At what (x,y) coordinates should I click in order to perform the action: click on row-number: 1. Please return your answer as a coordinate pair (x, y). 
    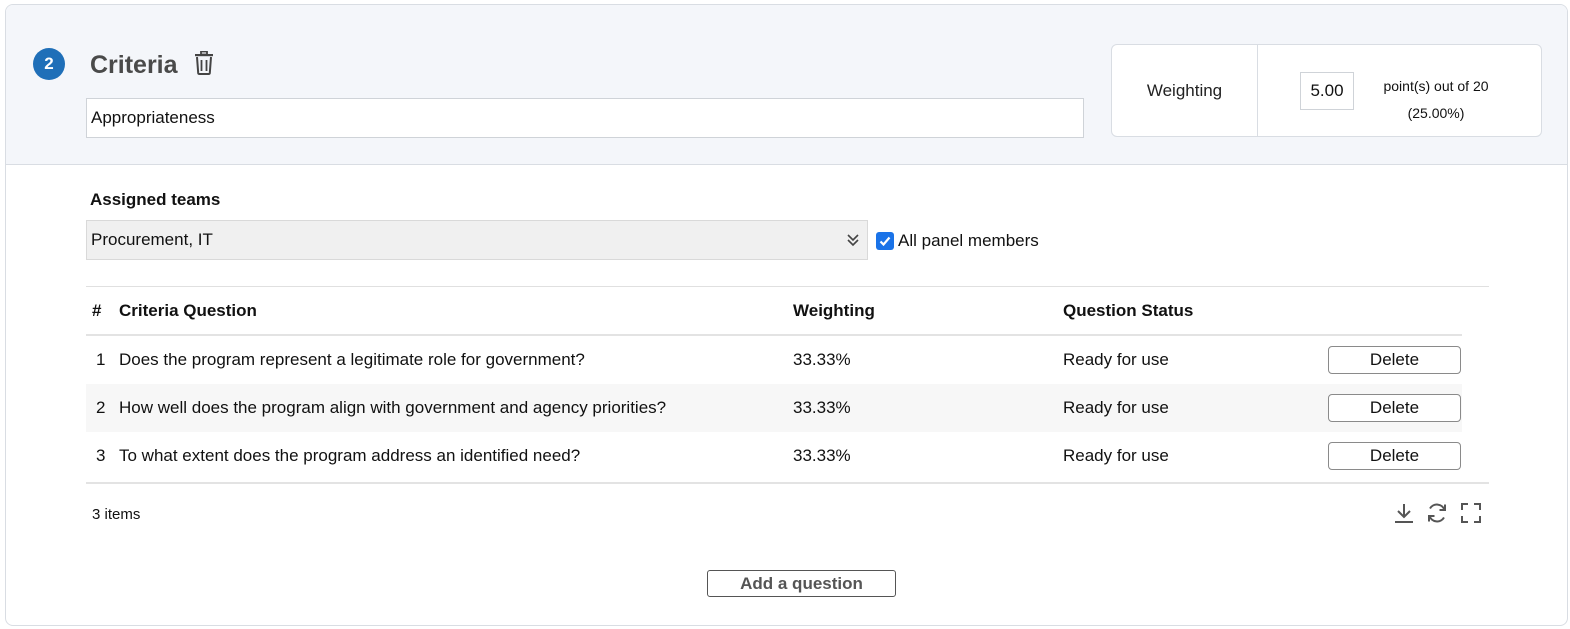
    Looking at the image, I should click on (101, 359).